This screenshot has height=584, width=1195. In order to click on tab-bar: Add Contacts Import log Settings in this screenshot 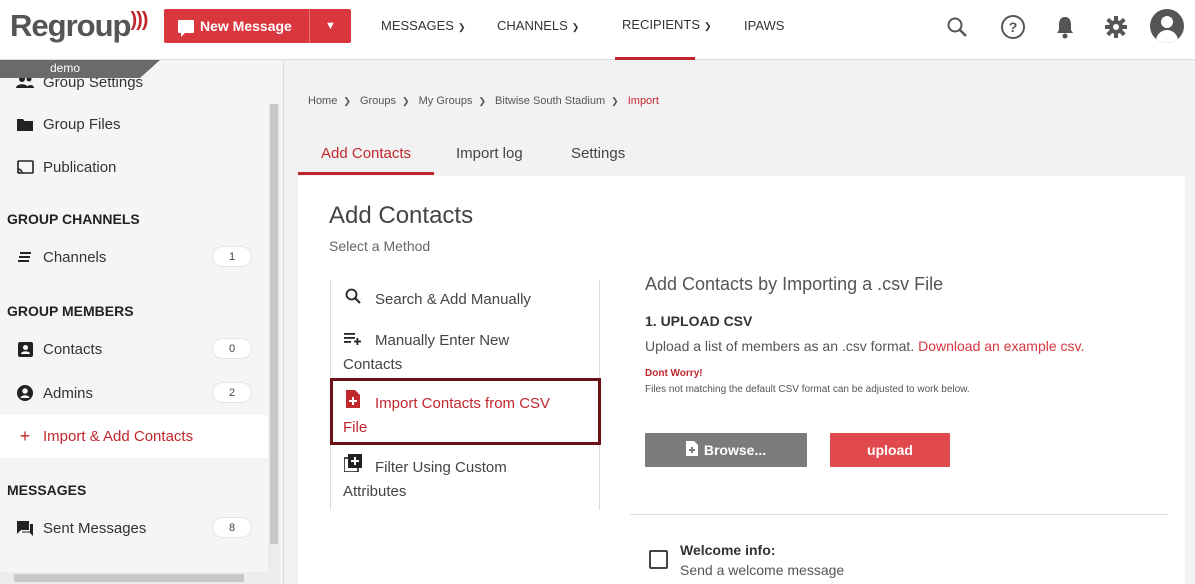, I will do `click(741, 156)`.